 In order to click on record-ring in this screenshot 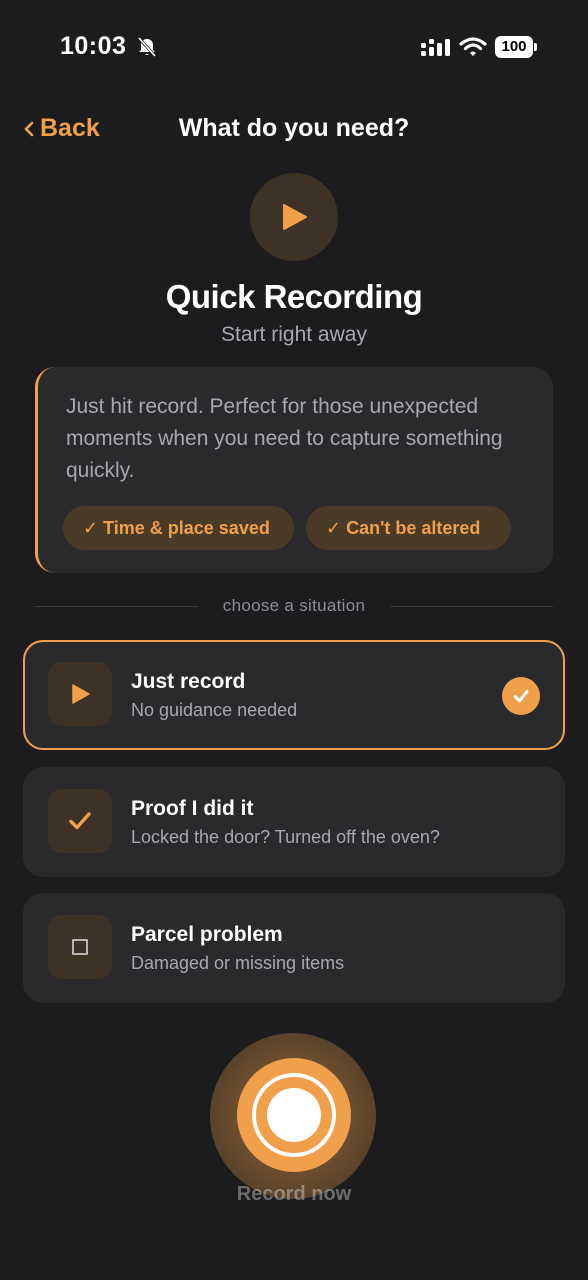, I will do `click(294, 1115)`.